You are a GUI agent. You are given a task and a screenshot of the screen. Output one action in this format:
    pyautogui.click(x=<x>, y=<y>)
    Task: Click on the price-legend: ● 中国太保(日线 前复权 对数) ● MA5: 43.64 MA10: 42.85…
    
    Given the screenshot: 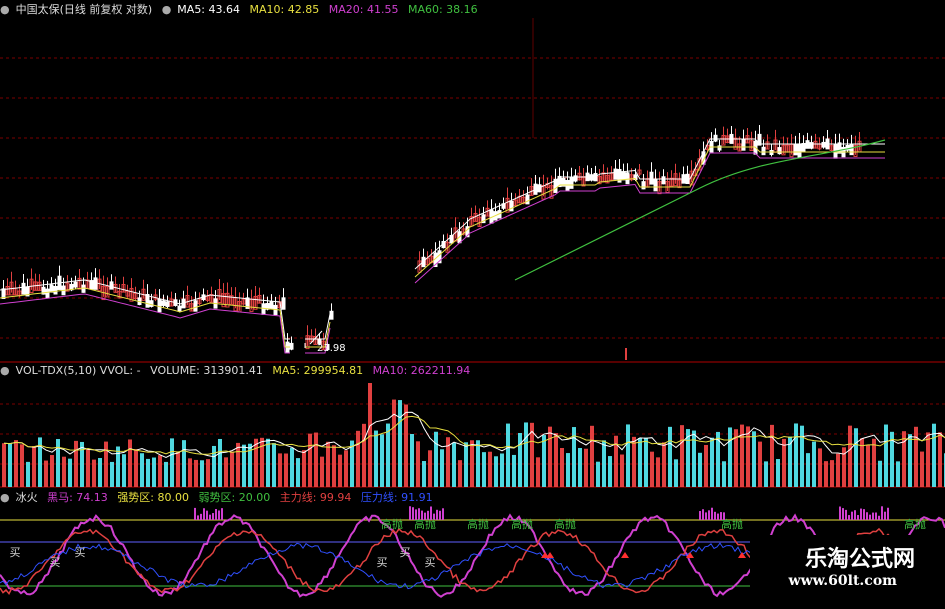 What is the action you would take?
    pyautogui.click(x=242, y=10)
    